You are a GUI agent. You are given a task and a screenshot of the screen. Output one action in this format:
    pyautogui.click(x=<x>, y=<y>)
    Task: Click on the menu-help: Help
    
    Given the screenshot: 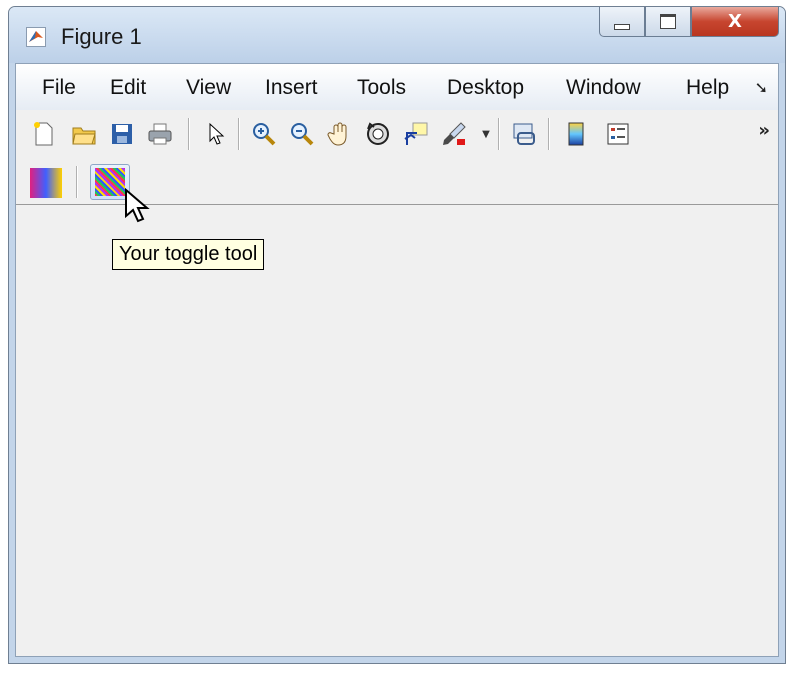 What is the action you would take?
    pyautogui.click(x=707, y=88)
    